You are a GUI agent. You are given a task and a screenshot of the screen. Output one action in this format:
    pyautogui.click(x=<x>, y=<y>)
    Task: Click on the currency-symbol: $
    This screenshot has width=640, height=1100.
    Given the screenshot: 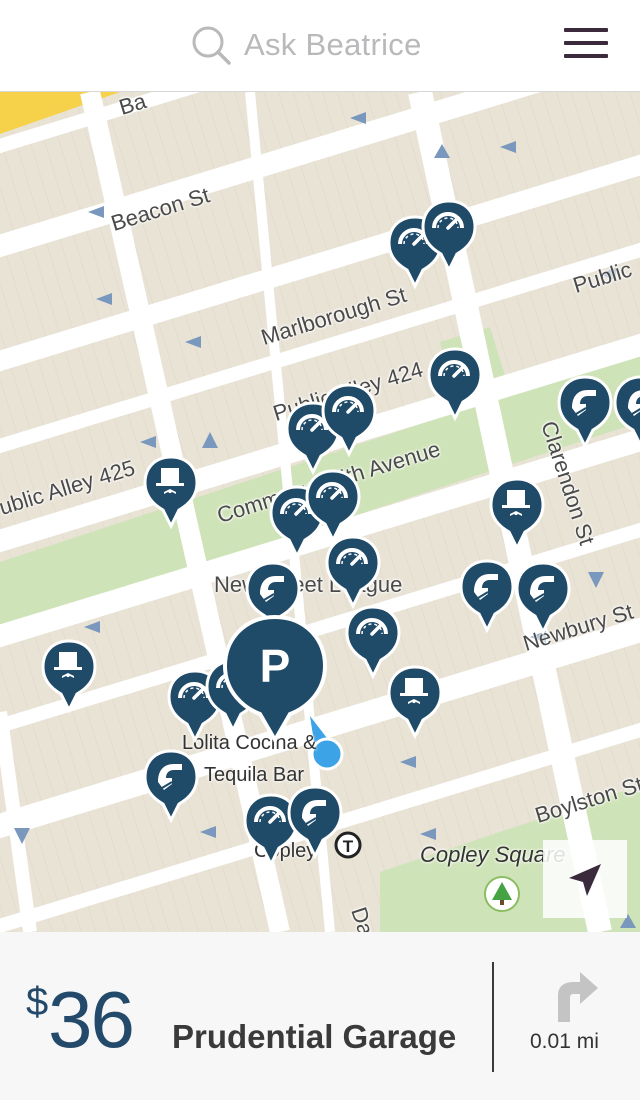 What is the action you would take?
    pyautogui.click(x=37, y=1002)
    